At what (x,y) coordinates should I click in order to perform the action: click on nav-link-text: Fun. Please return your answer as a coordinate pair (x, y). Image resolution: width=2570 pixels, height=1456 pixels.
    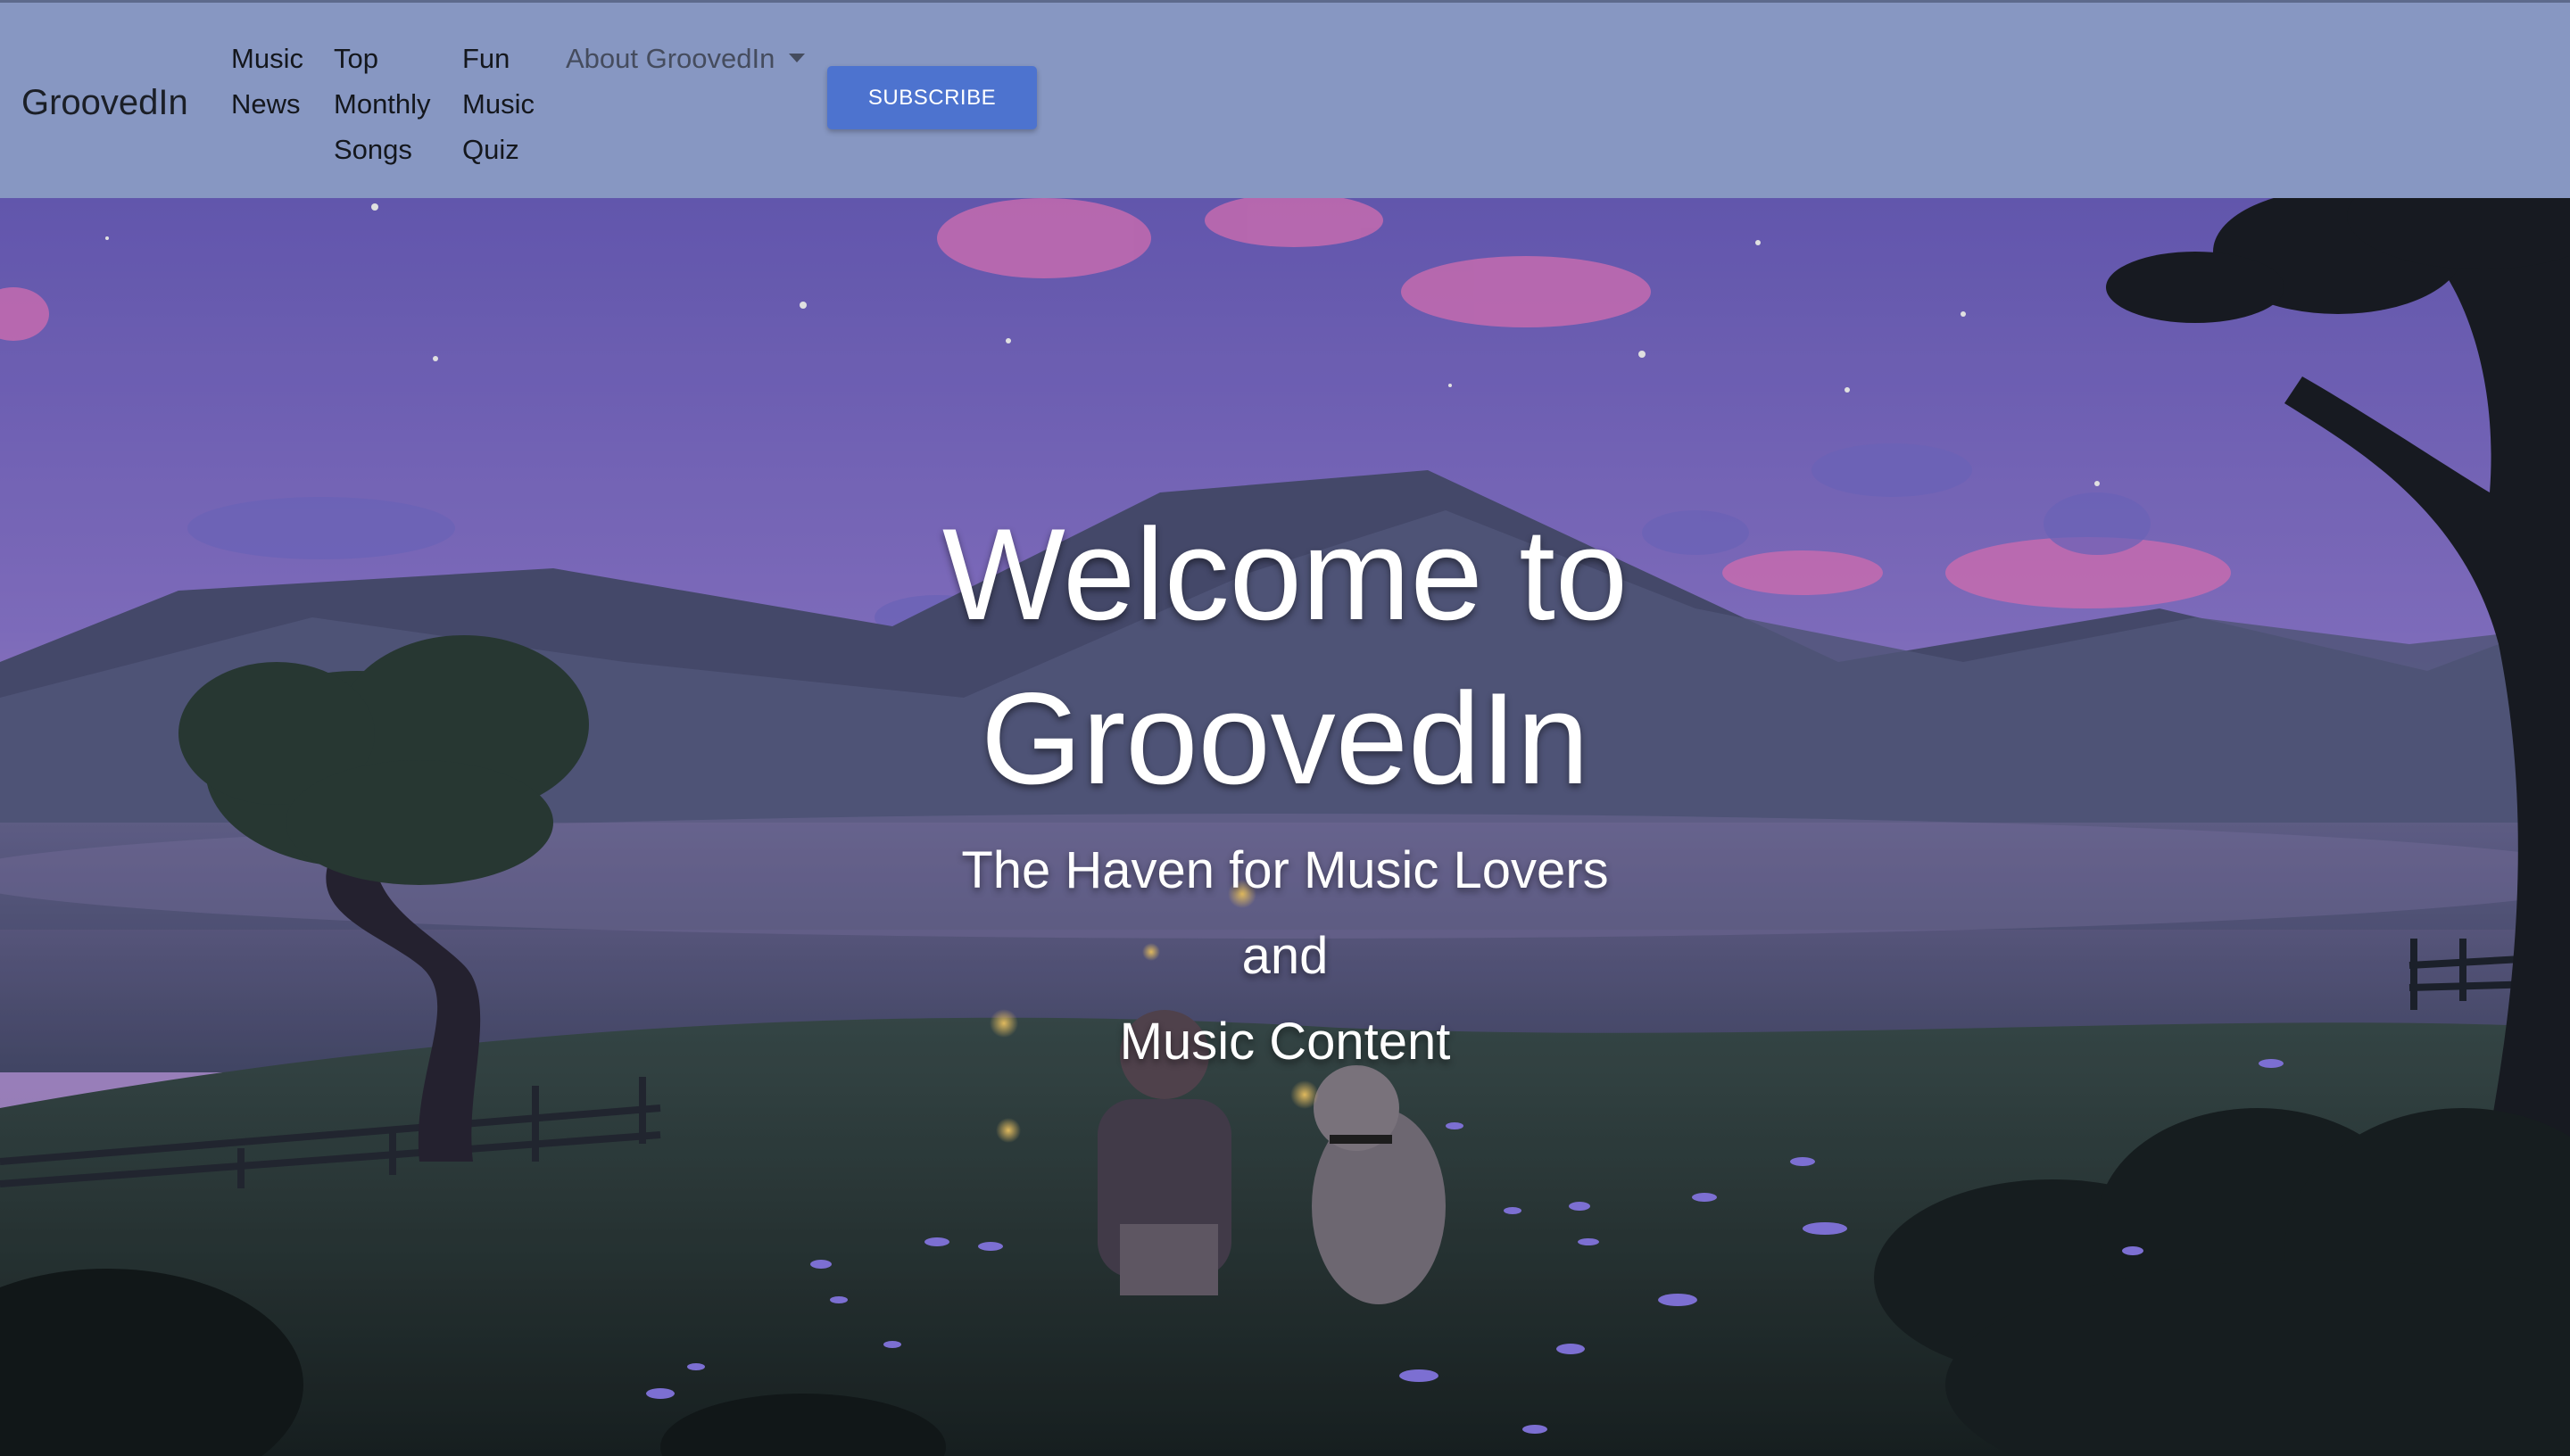
    Looking at the image, I should click on (486, 58).